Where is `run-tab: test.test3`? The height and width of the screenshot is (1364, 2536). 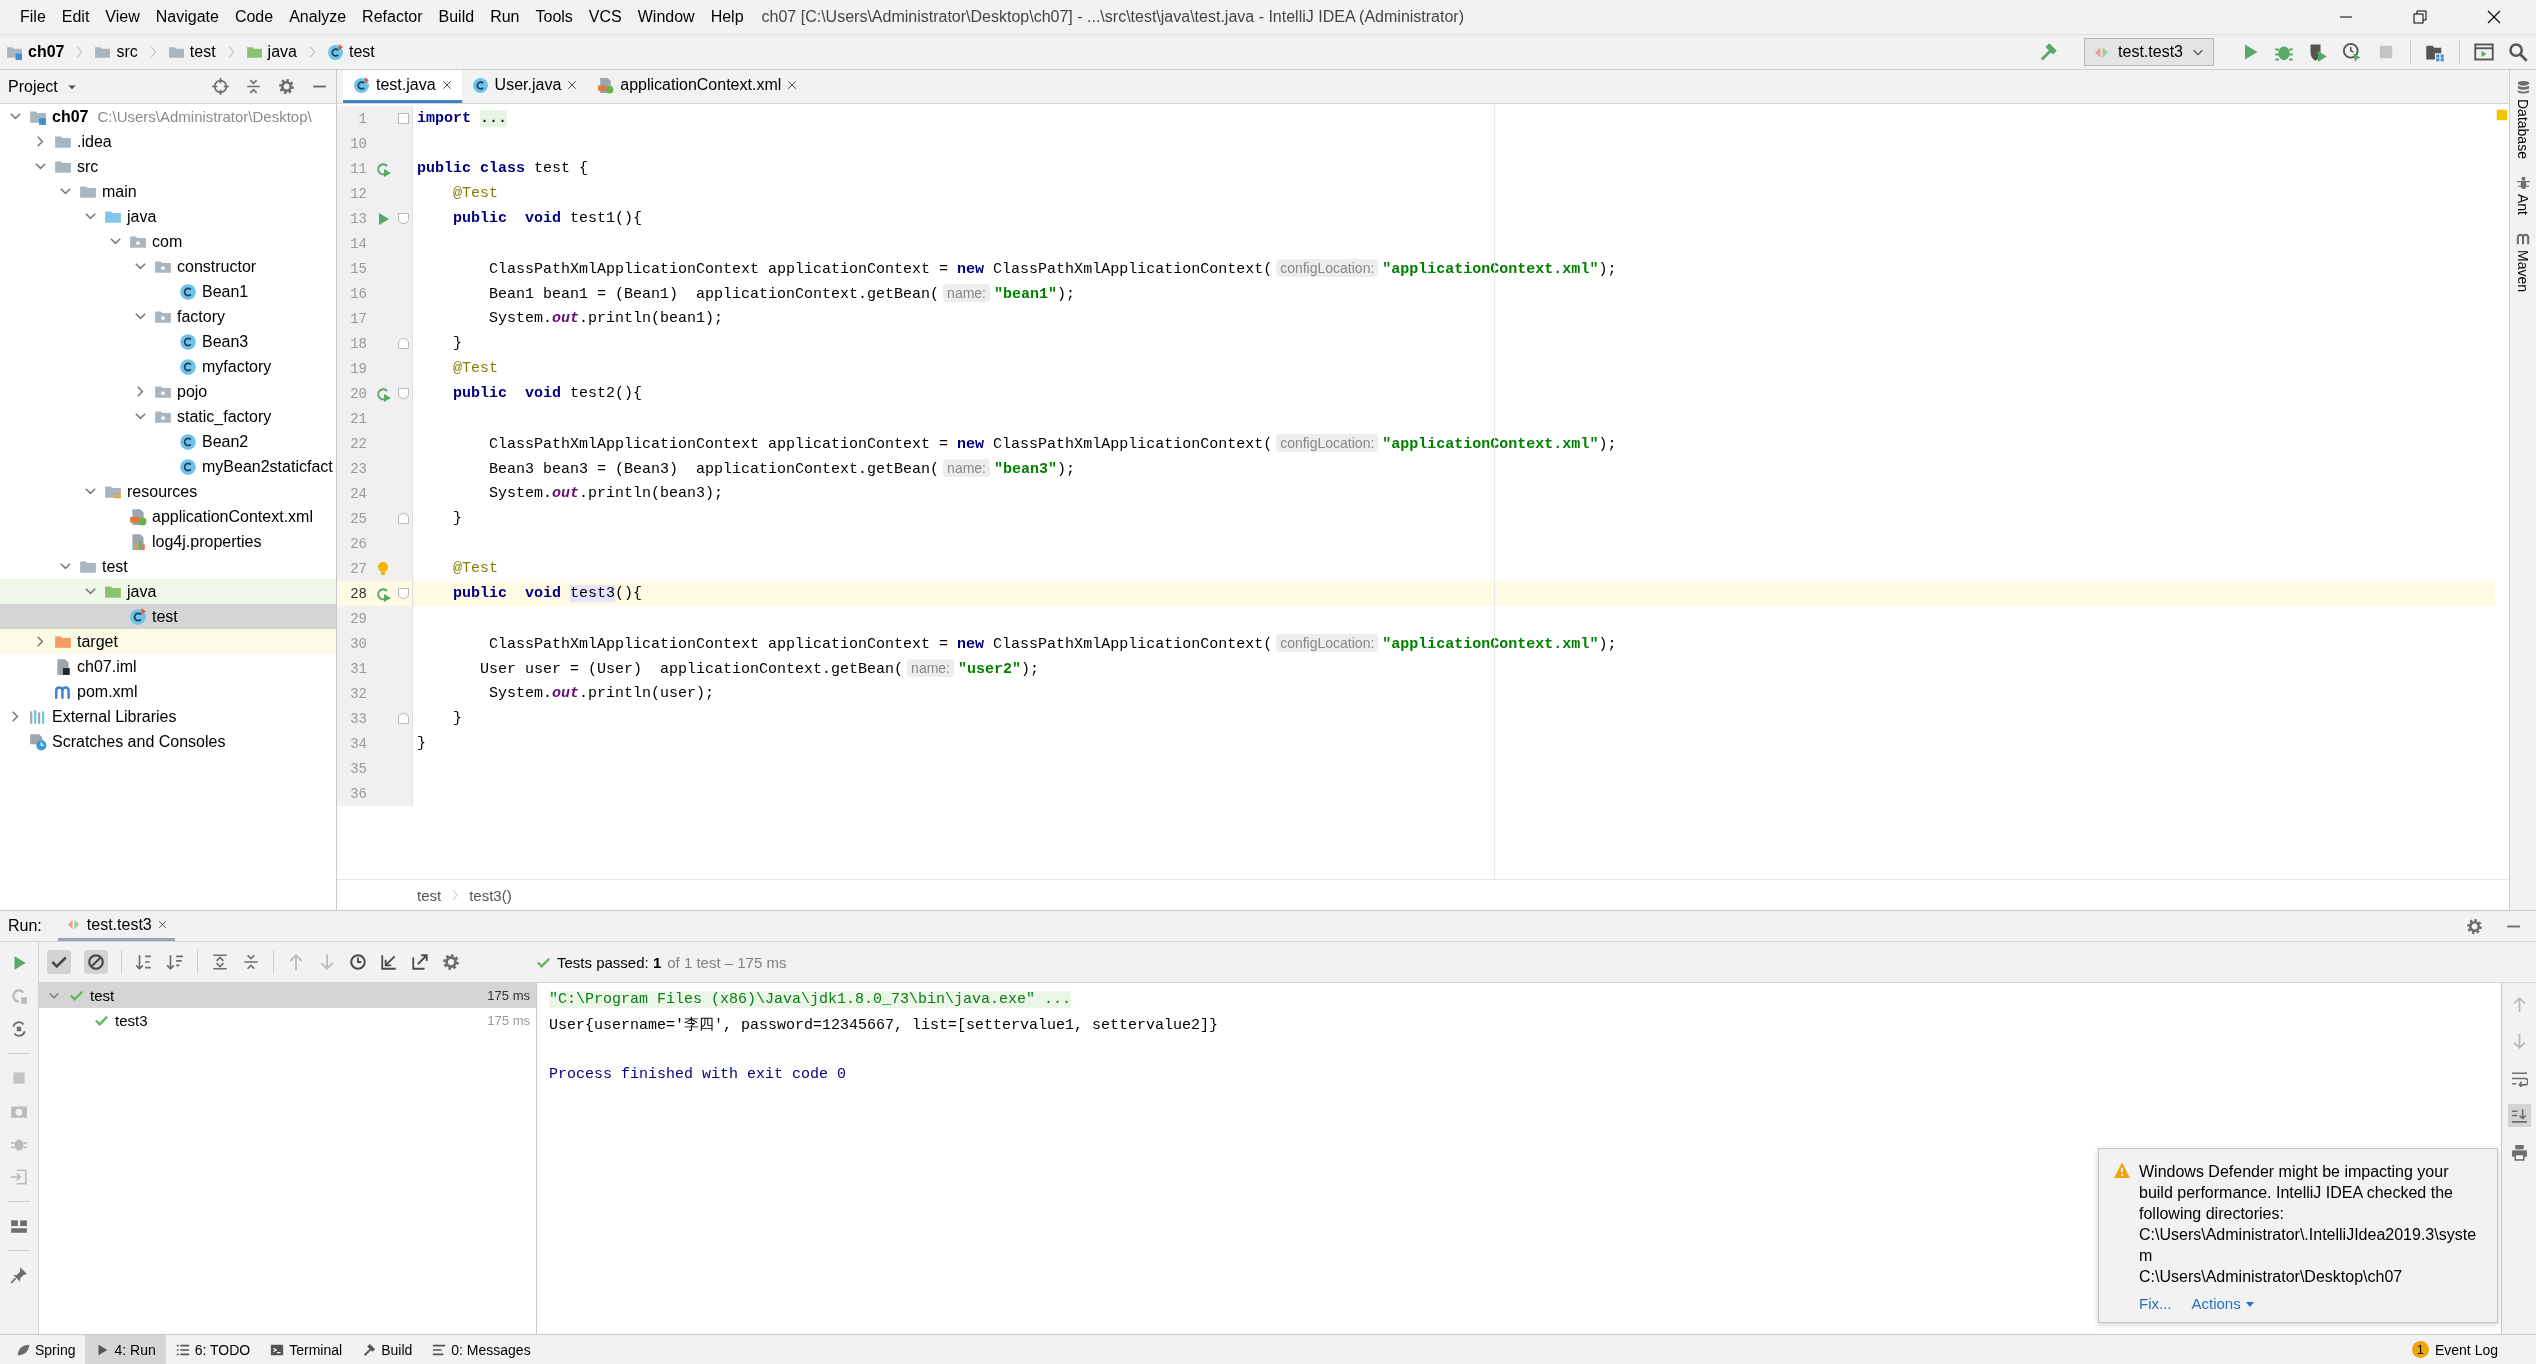 run-tab: test.test3 is located at coordinates (116, 926).